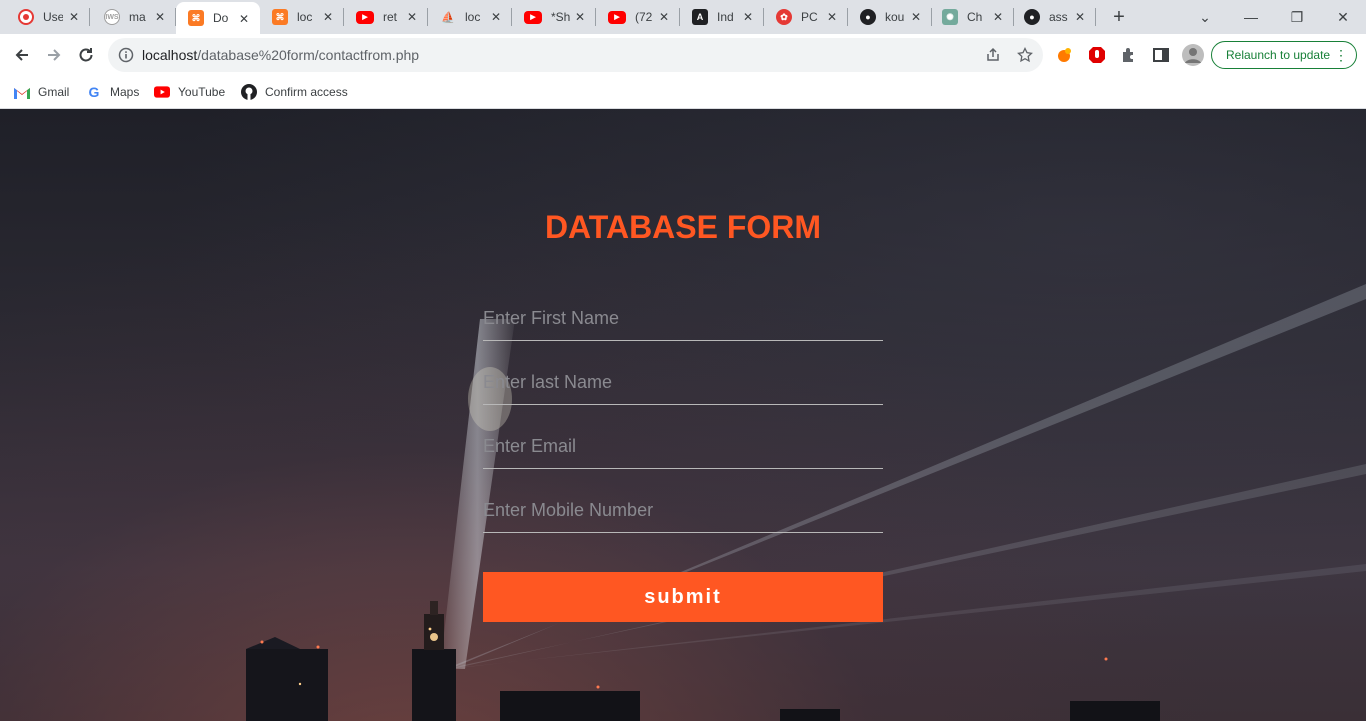 The image size is (1366, 721). What do you see at coordinates (54, 55) in the screenshot?
I see `forward-arrow-icon` at bounding box center [54, 55].